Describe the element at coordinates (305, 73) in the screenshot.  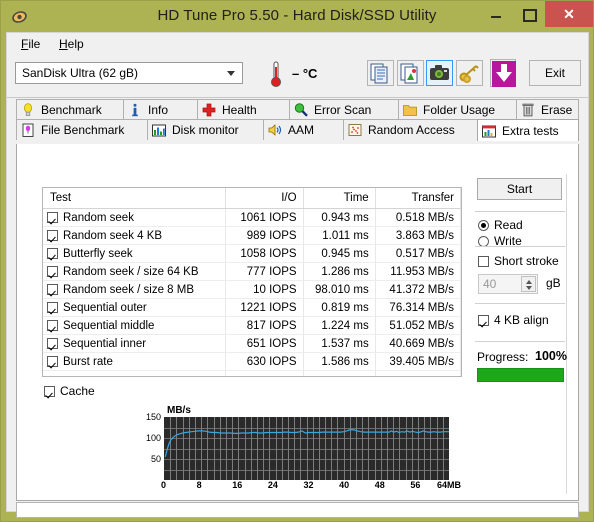
I see `temperature-value: – °C` at that location.